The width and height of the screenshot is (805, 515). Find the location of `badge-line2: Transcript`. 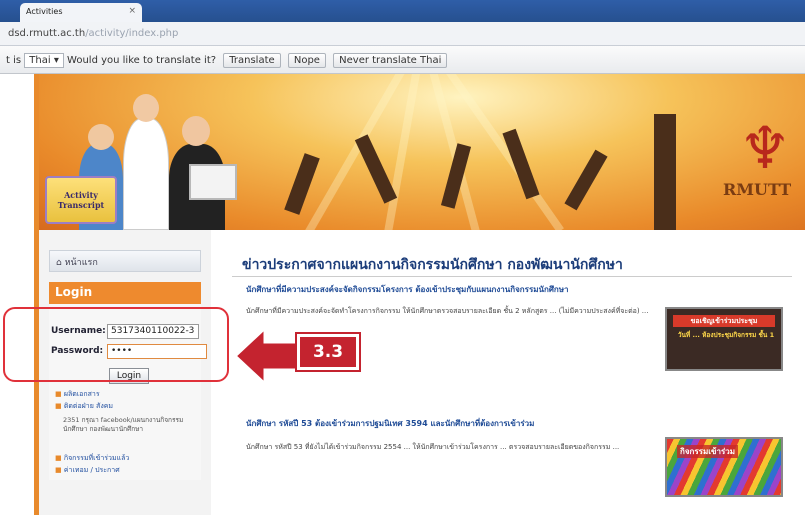

badge-line2: Transcript is located at coordinates (81, 205).